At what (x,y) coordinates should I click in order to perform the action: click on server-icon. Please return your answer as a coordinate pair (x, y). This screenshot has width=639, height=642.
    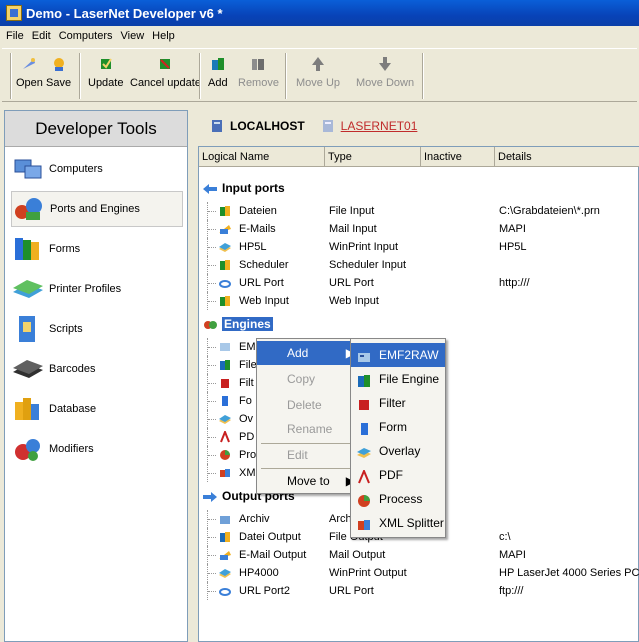
    Looking at the image, I should click on (327, 126).